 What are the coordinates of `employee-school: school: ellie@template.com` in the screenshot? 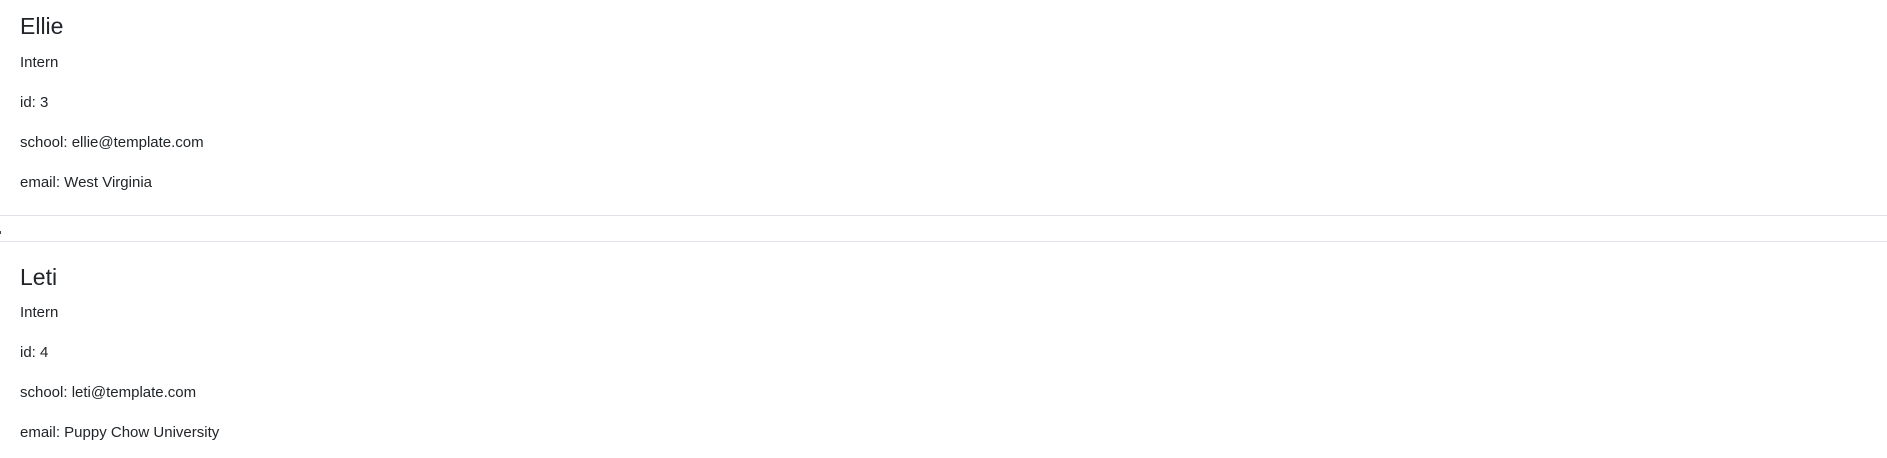 It's located at (112, 142).